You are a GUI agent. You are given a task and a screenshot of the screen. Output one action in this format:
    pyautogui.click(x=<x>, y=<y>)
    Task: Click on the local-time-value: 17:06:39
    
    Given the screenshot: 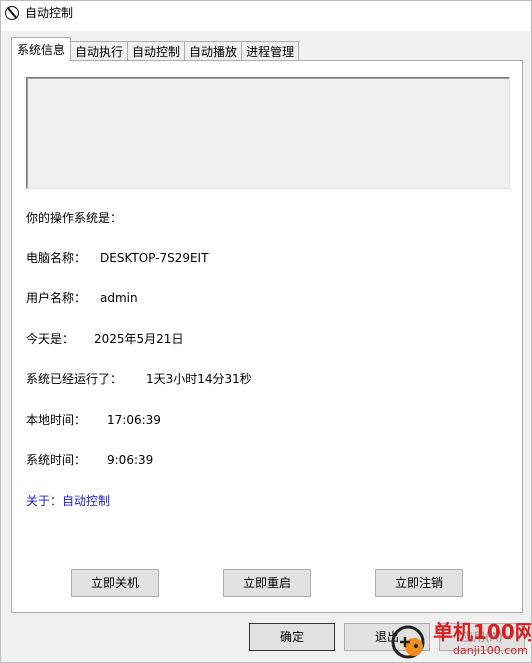 What is the action you would take?
    pyautogui.click(x=134, y=420)
    